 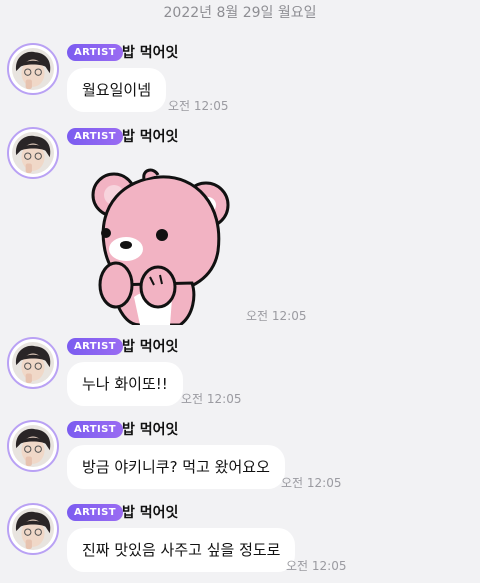 I want to click on pink-bear-sticker-icon, so click(x=162, y=245).